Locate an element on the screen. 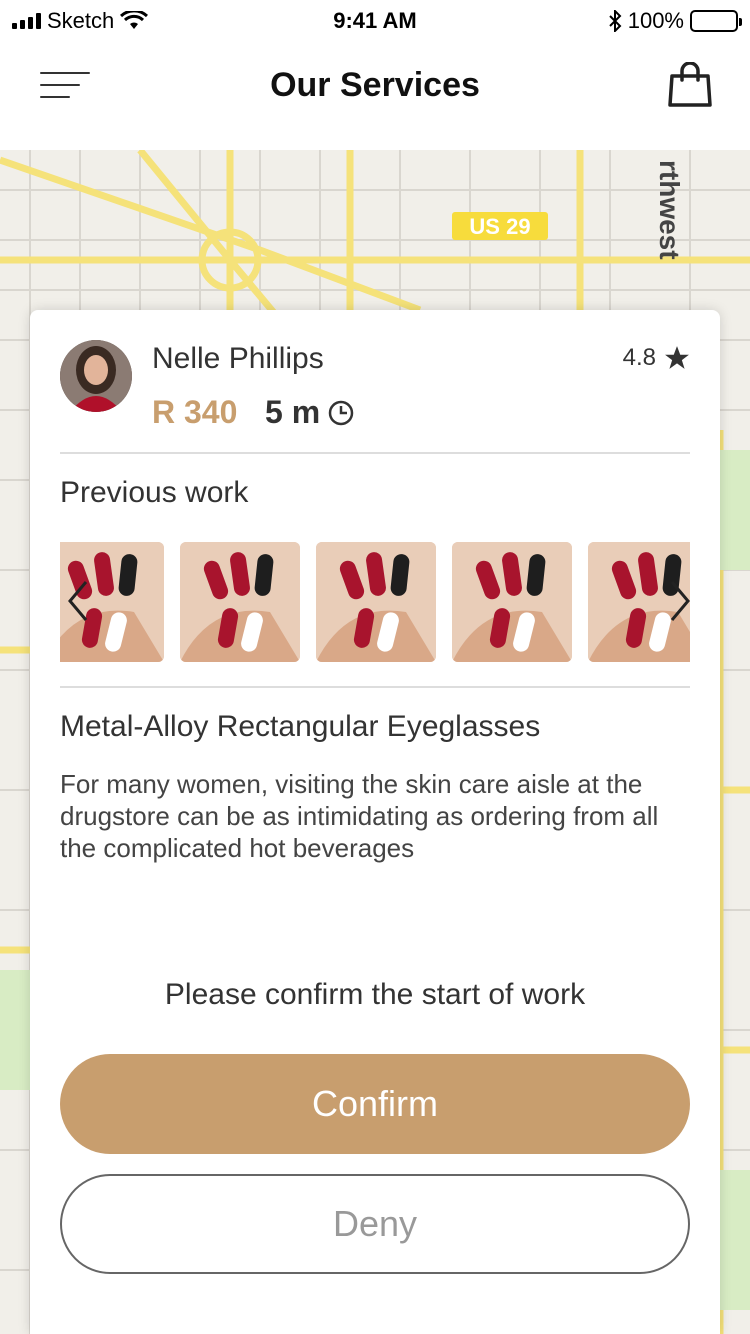 Image resolution: width=750 pixels, height=1334 pixels. bluetooth-icon is located at coordinates (615, 21).